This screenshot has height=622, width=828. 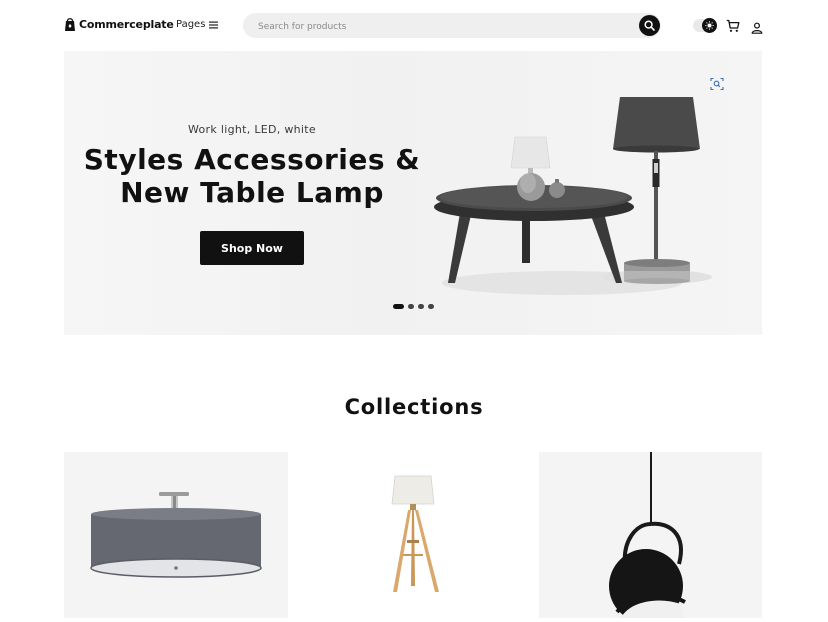 I want to click on search-input, so click(x=448, y=26).